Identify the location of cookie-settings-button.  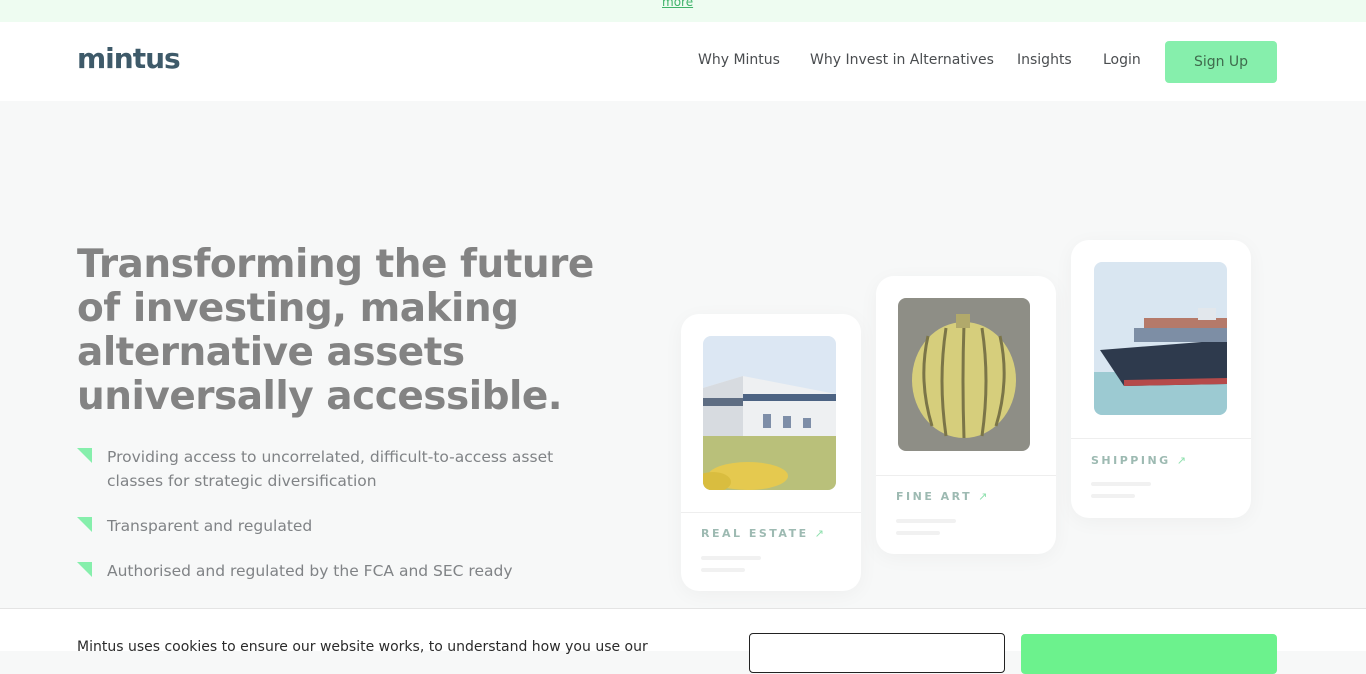
(877, 653).